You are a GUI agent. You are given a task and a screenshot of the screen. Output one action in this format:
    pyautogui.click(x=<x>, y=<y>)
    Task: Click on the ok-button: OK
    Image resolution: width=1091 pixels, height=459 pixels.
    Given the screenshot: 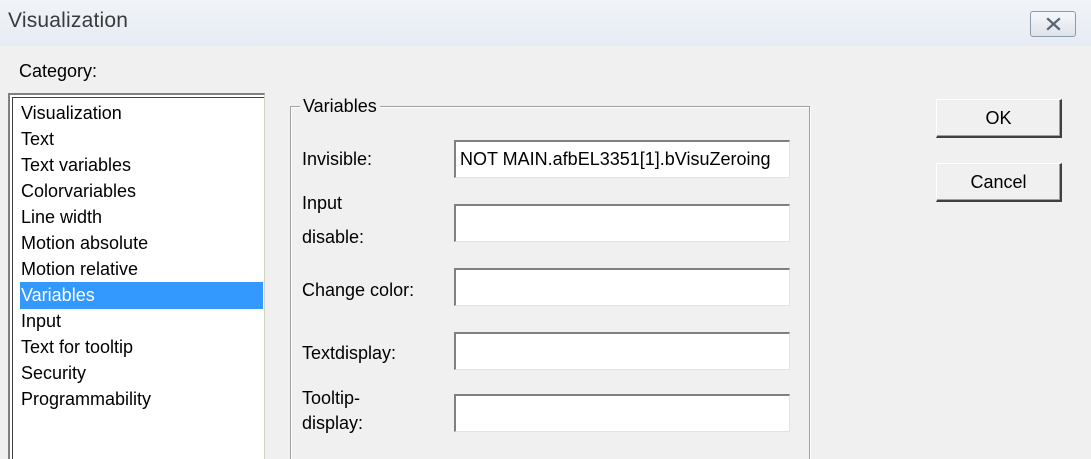 What is the action you would take?
    pyautogui.click(x=999, y=118)
    